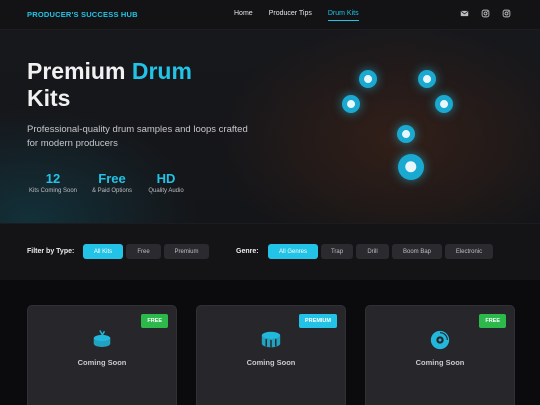 This screenshot has height=405, width=540. I want to click on filter-genre-electronic: Electronic, so click(469, 251).